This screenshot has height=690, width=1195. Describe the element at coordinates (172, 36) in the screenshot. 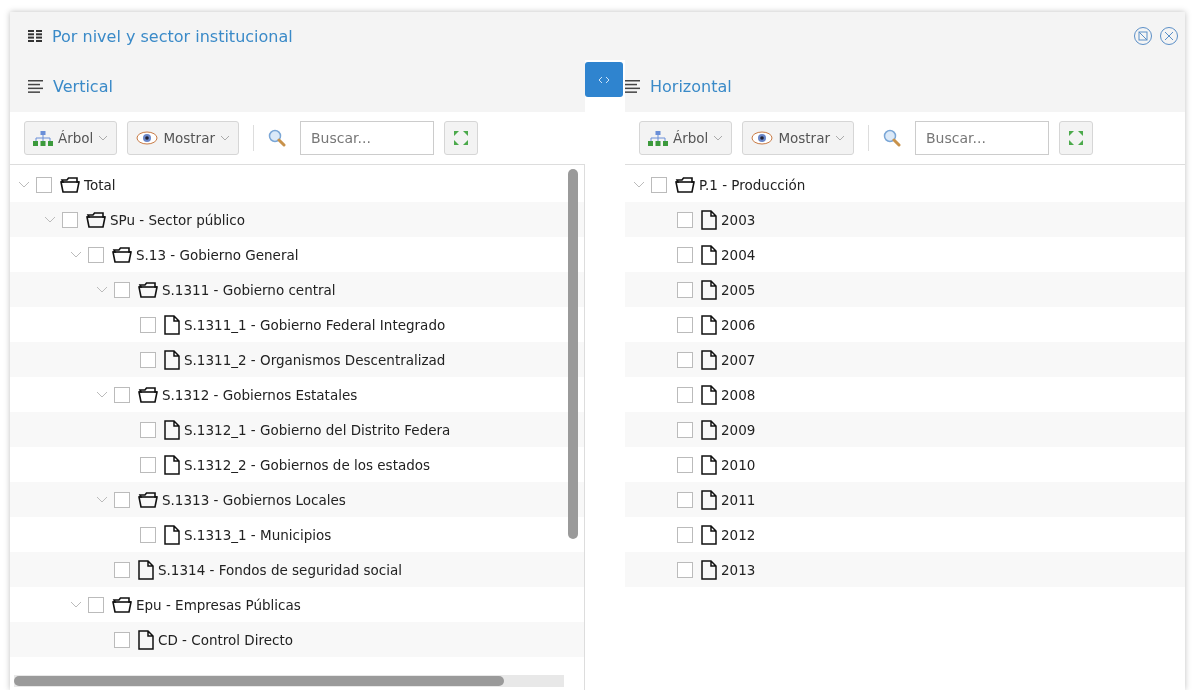

I see `window-title: Por nivel y sector institucional` at that location.